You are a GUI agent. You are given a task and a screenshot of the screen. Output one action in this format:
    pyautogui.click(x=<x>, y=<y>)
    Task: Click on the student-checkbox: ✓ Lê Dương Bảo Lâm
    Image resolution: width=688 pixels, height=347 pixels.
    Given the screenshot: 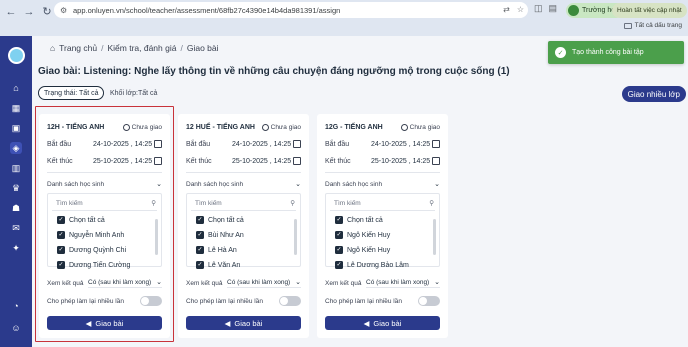 What is the action you would take?
    pyautogui.click(x=372, y=265)
    